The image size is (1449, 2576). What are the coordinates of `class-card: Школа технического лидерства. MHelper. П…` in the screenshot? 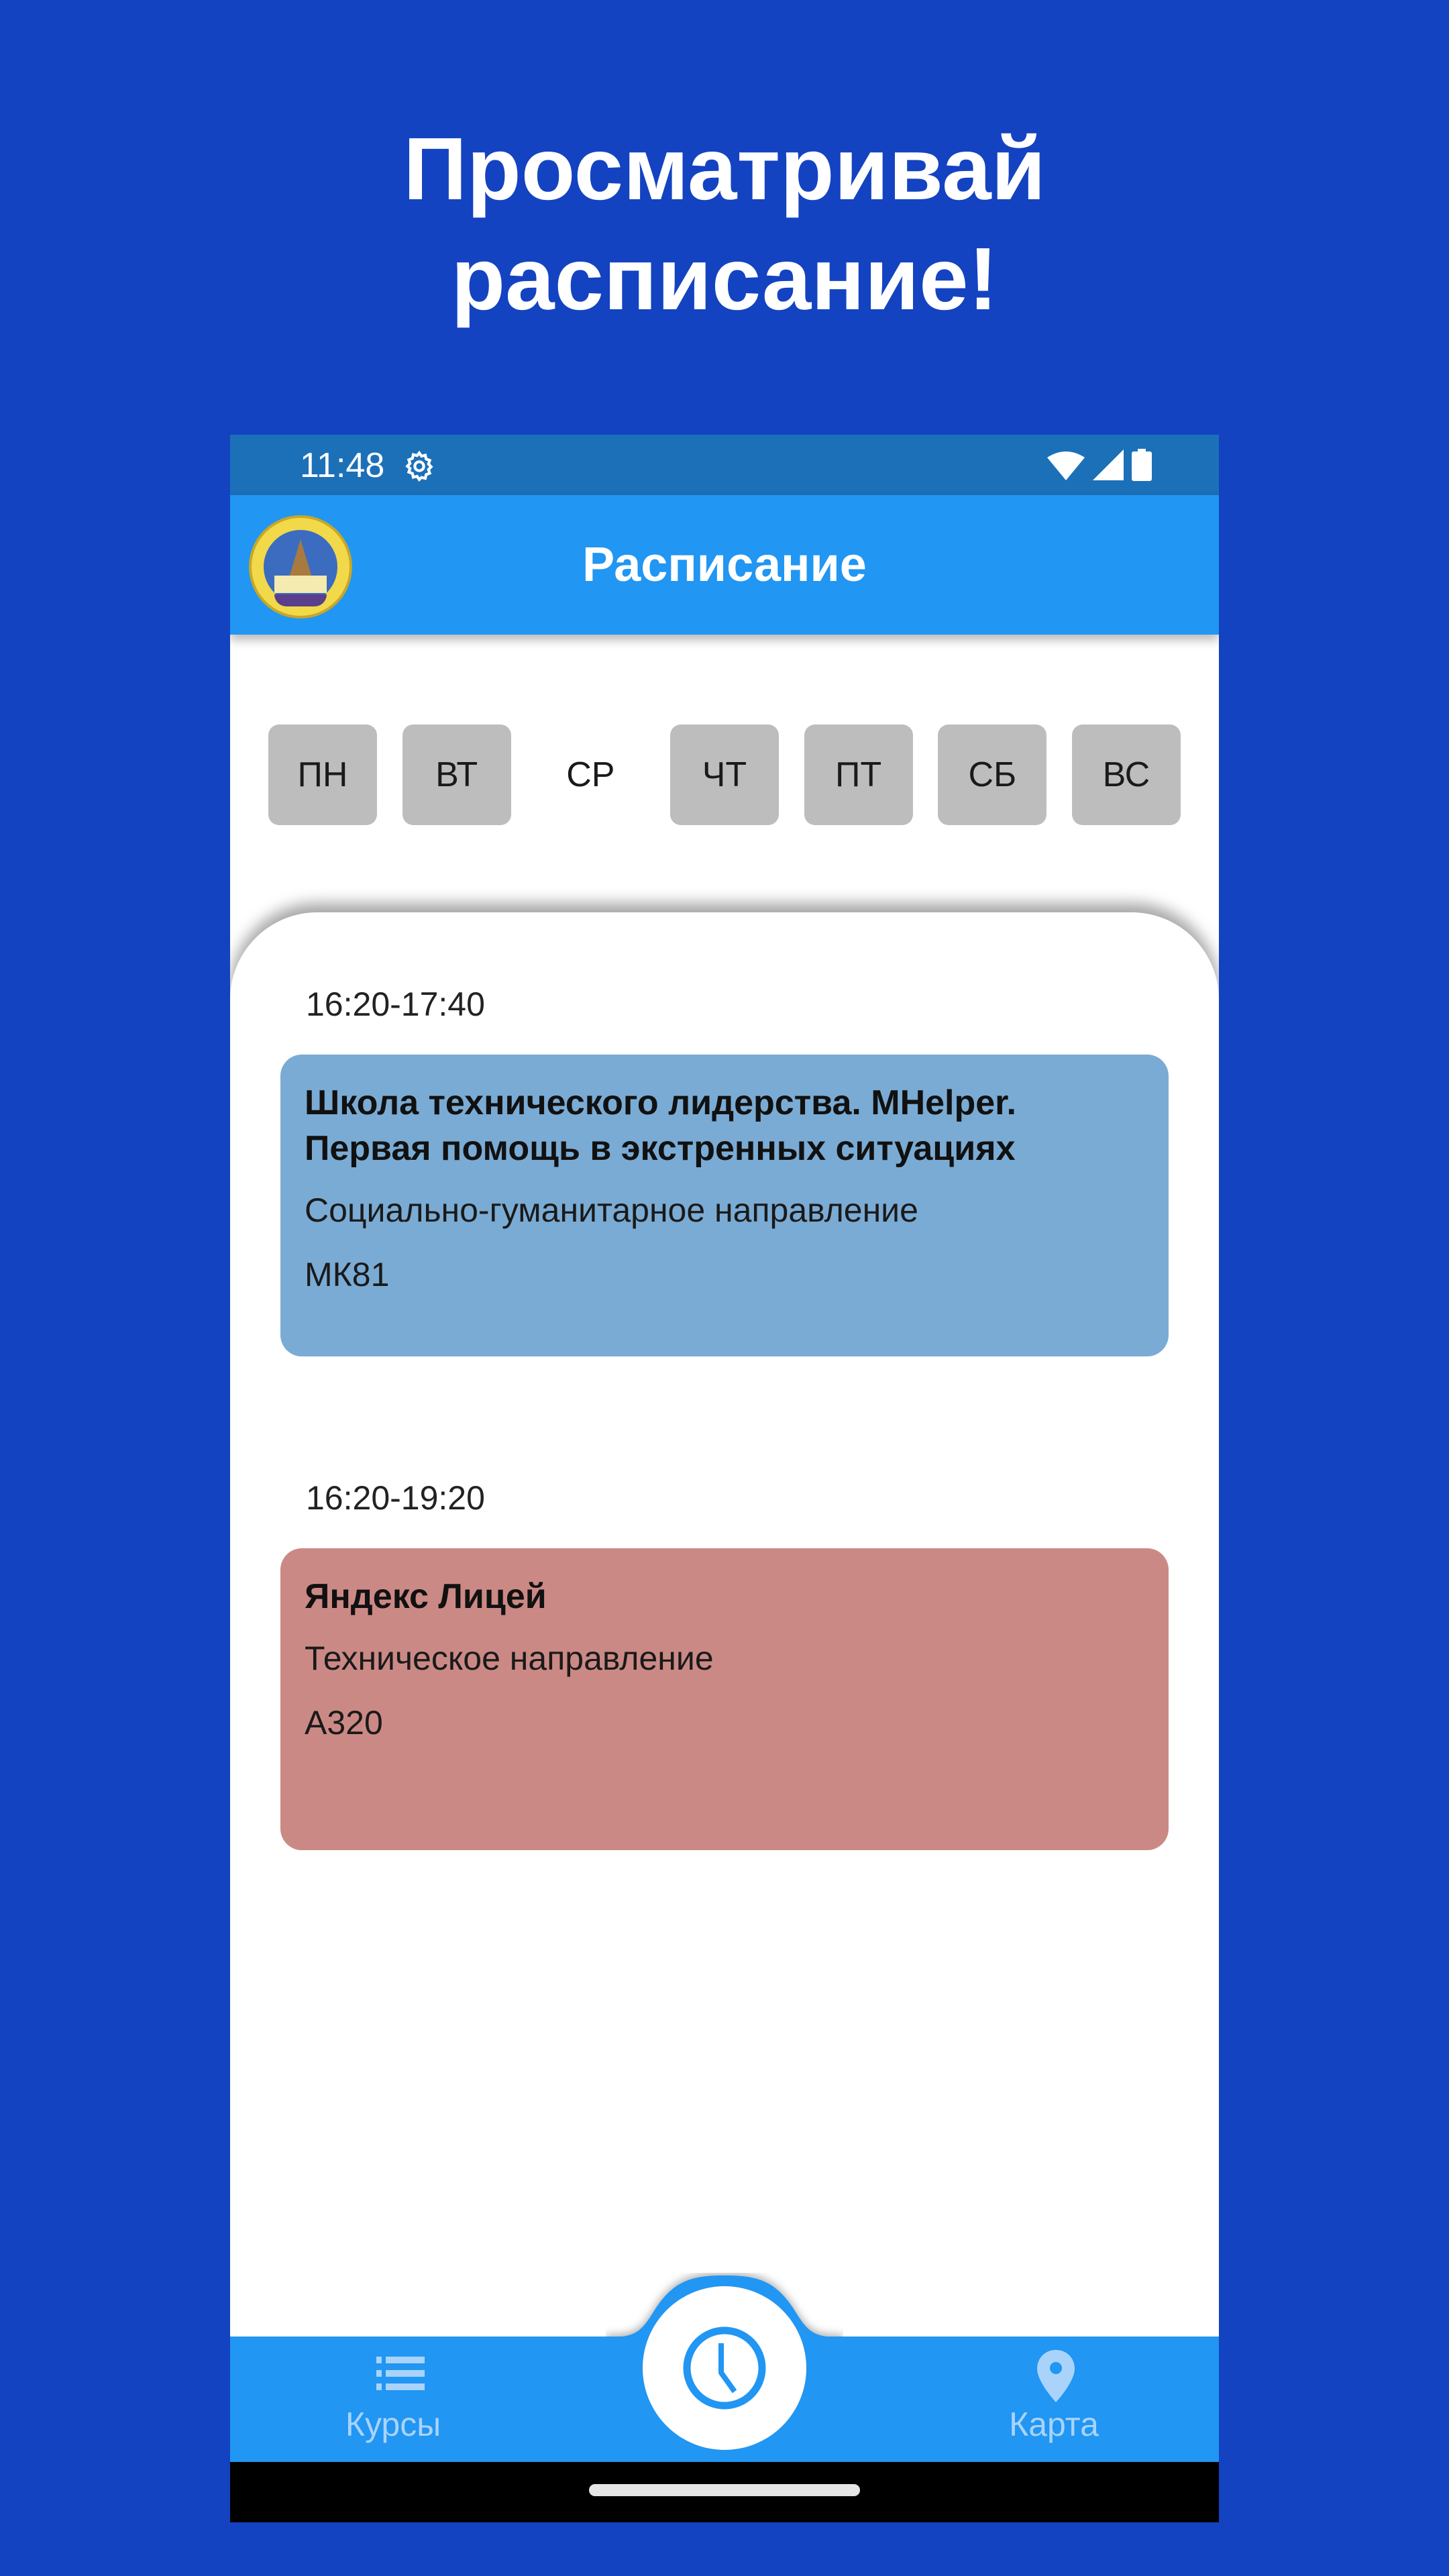 It's located at (724, 1205).